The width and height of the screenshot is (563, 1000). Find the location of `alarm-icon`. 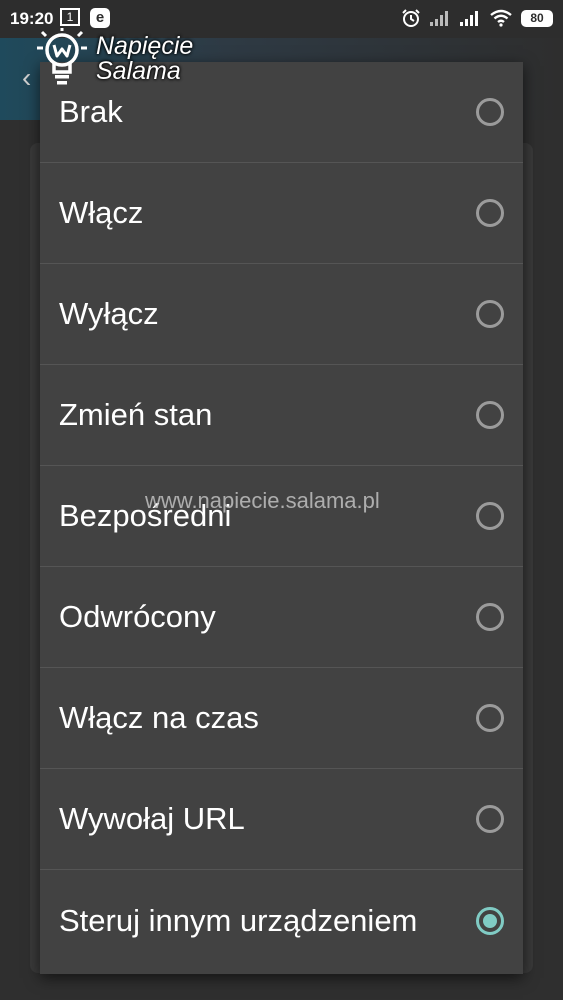

alarm-icon is located at coordinates (411, 18).